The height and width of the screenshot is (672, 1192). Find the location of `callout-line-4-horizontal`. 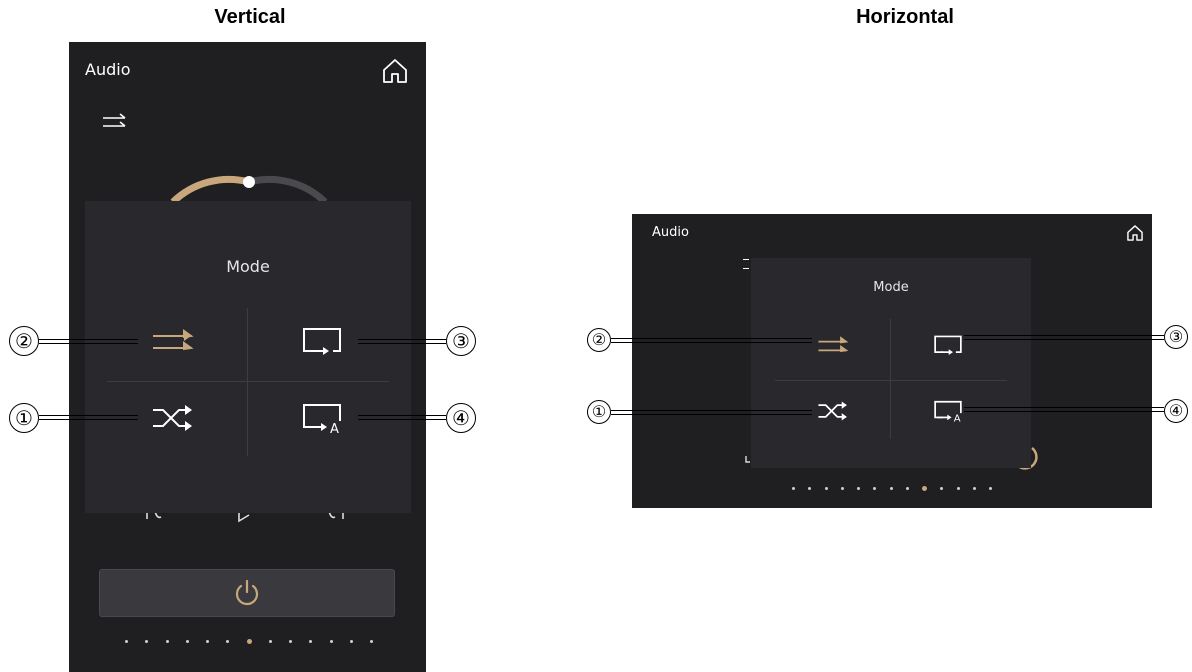

callout-line-4-horizontal is located at coordinates (1064, 409).